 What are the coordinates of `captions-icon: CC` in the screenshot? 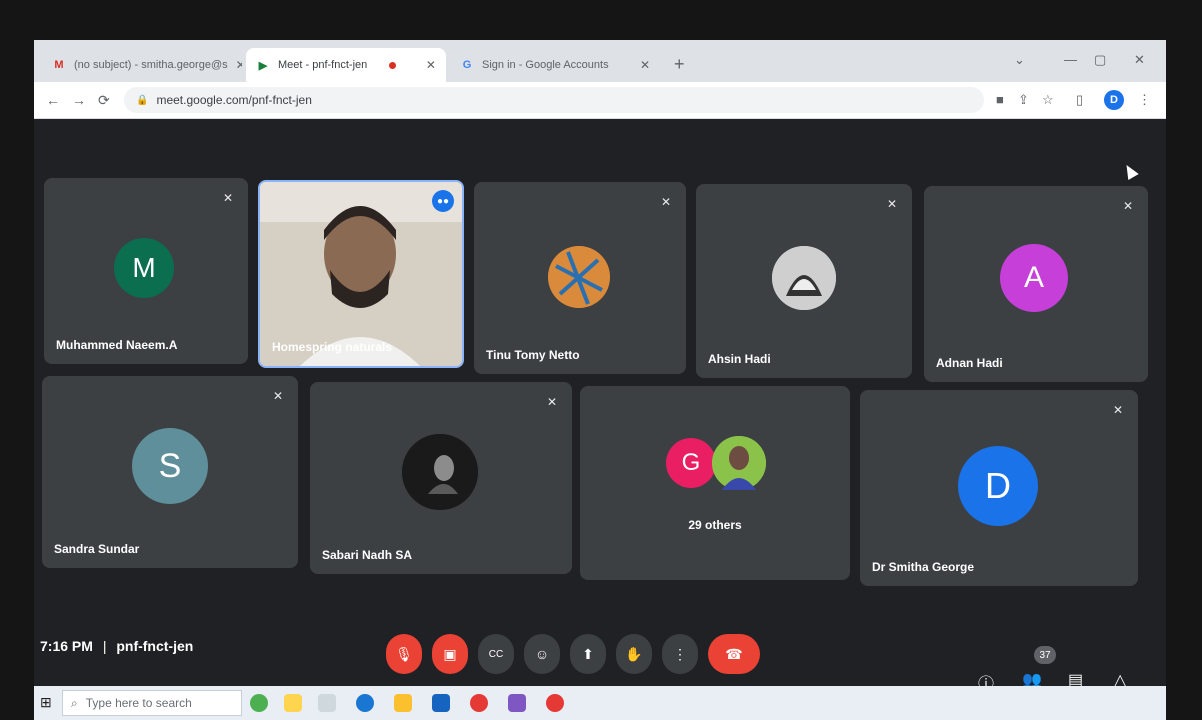 It's located at (496, 654).